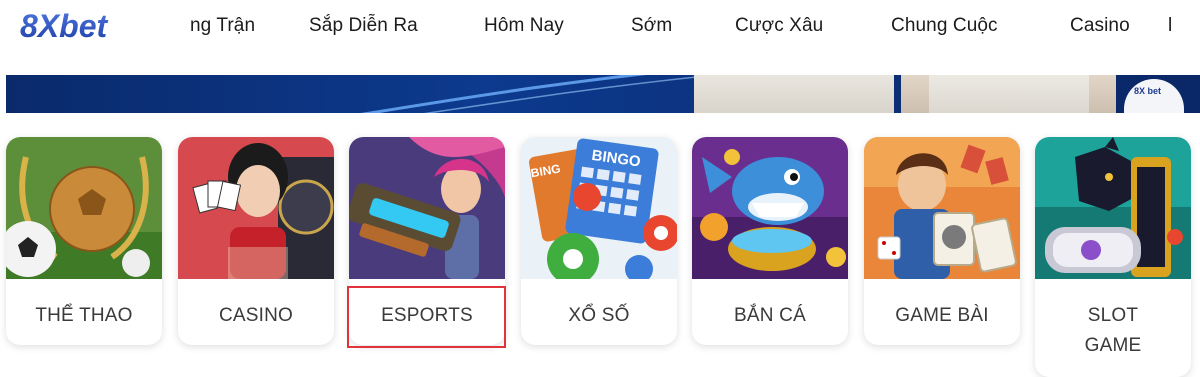 The width and height of the screenshot is (1200, 377). Describe the element at coordinates (427, 315) in the screenshot. I see `category-label: ESPORTS` at that location.